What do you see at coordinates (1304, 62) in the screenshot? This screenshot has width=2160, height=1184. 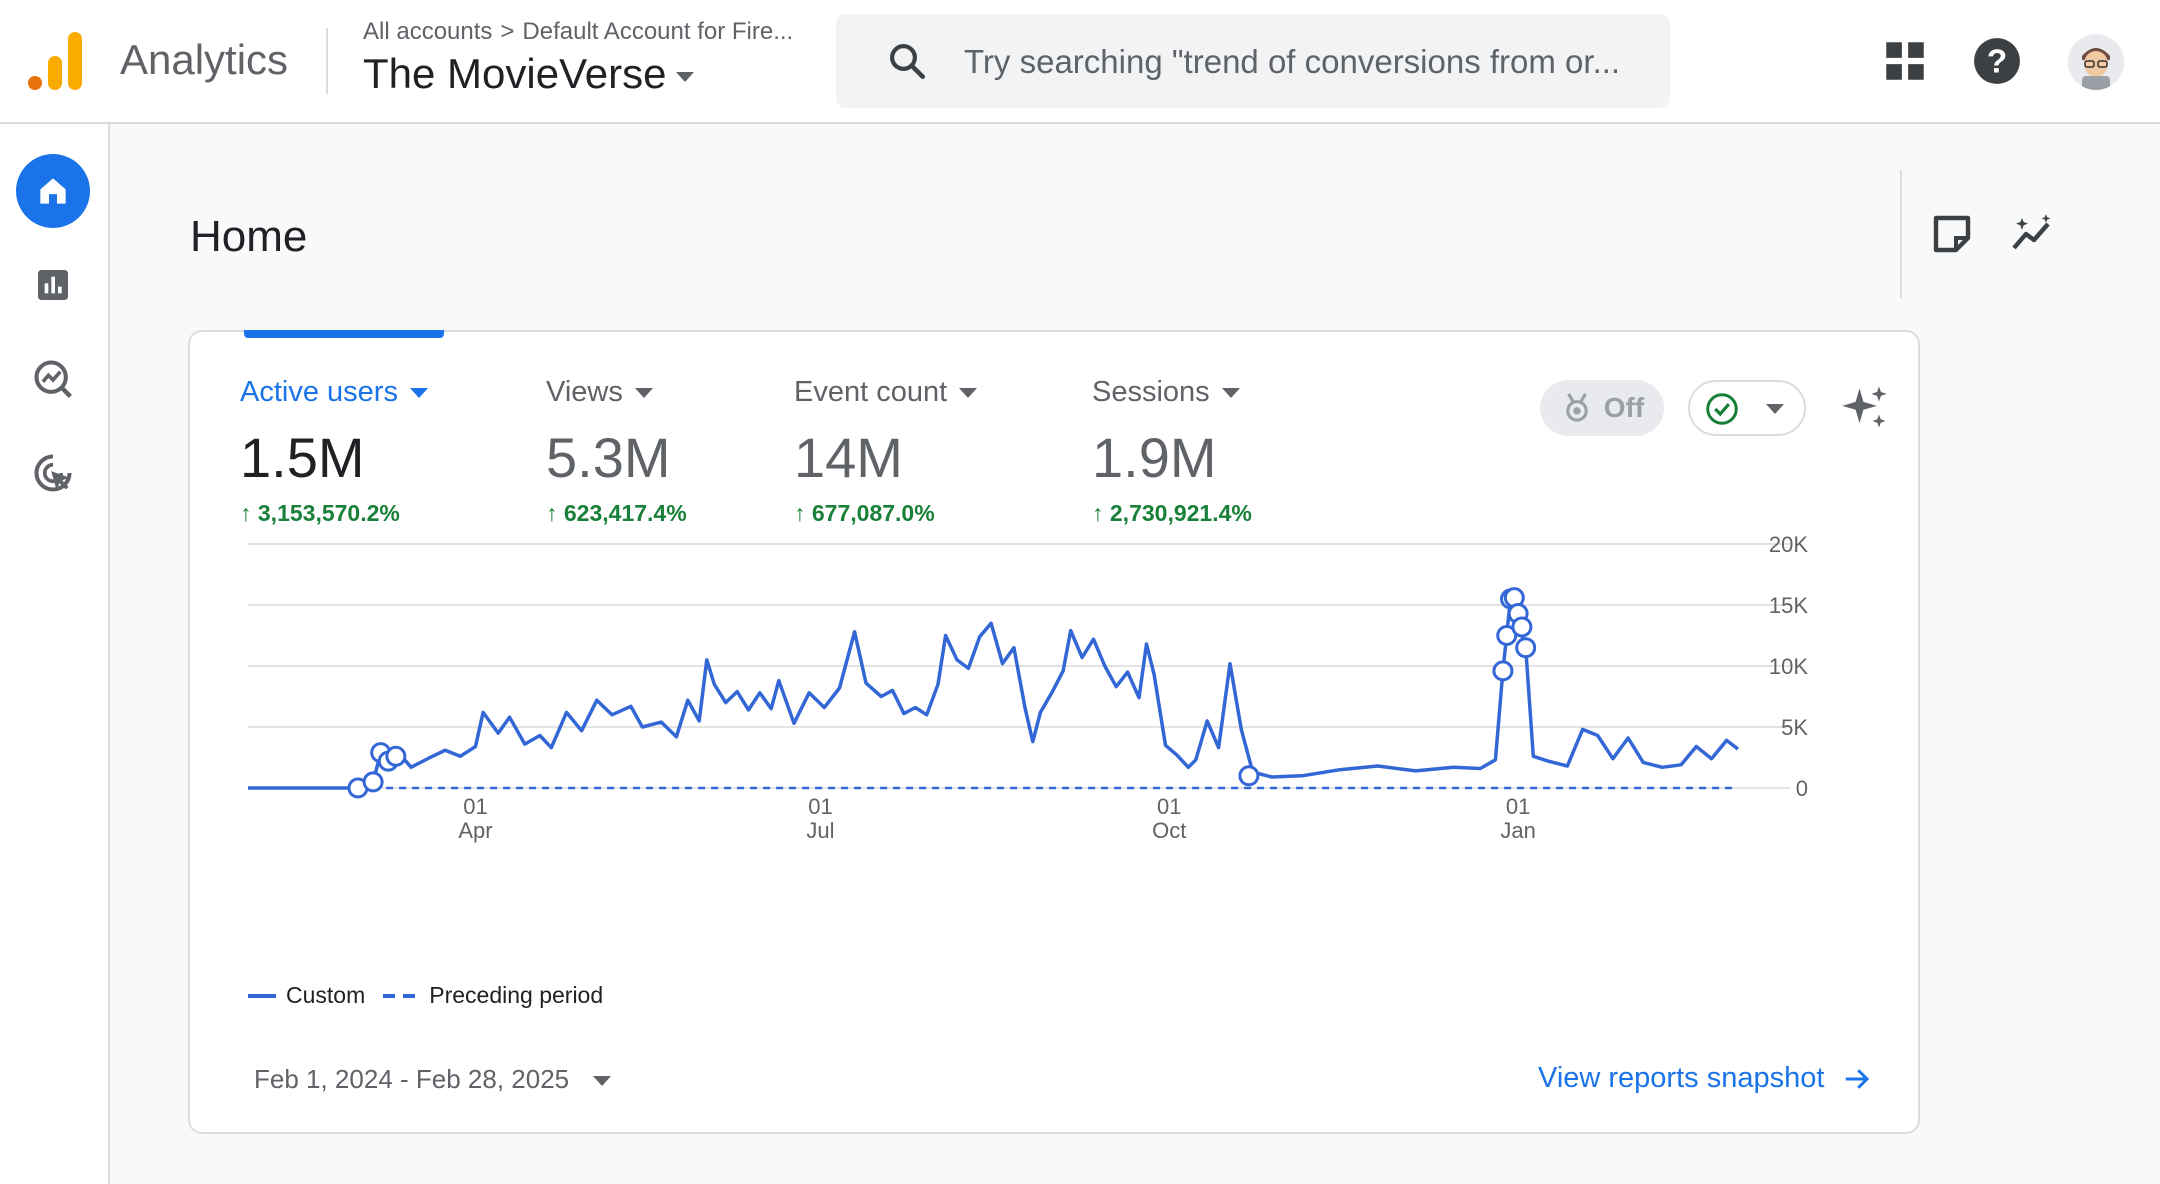 I see `search-input` at bounding box center [1304, 62].